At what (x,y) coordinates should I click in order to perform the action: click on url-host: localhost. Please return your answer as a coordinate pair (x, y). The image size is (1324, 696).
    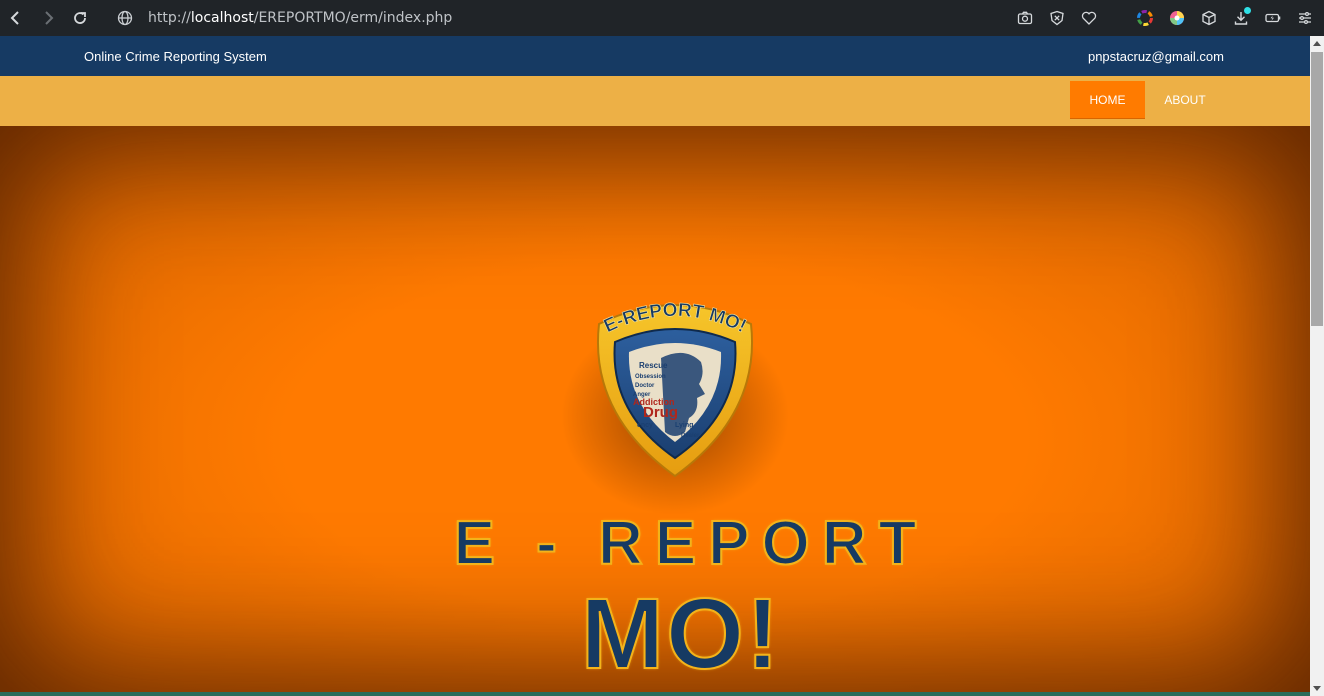
    Looking at the image, I should click on (222, 18).